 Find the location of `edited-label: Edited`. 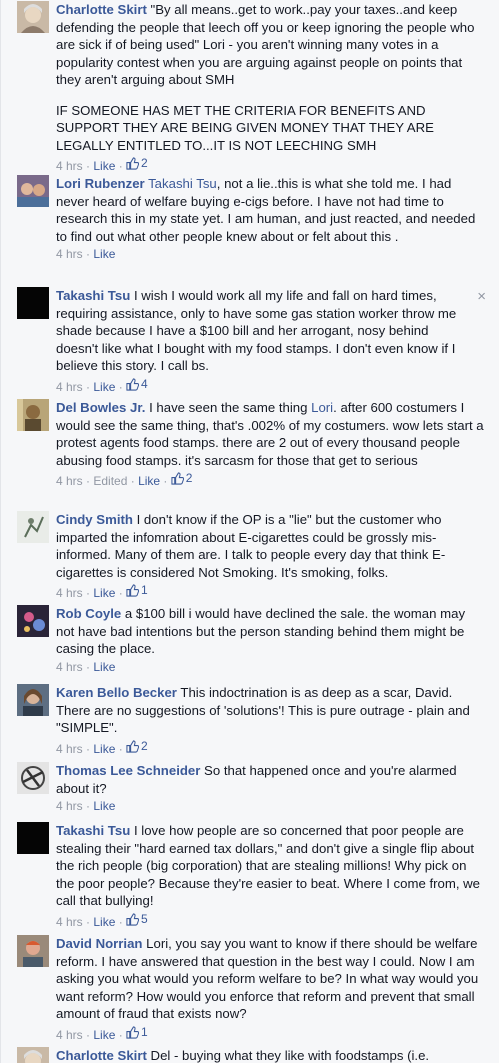

edited-label: Edited is located at coordinates (110, 481).